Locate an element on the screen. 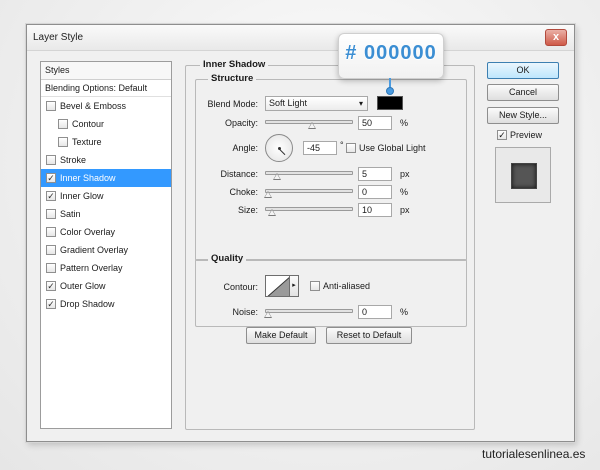  angle-field: -45 is located at coordinates (320, 148).